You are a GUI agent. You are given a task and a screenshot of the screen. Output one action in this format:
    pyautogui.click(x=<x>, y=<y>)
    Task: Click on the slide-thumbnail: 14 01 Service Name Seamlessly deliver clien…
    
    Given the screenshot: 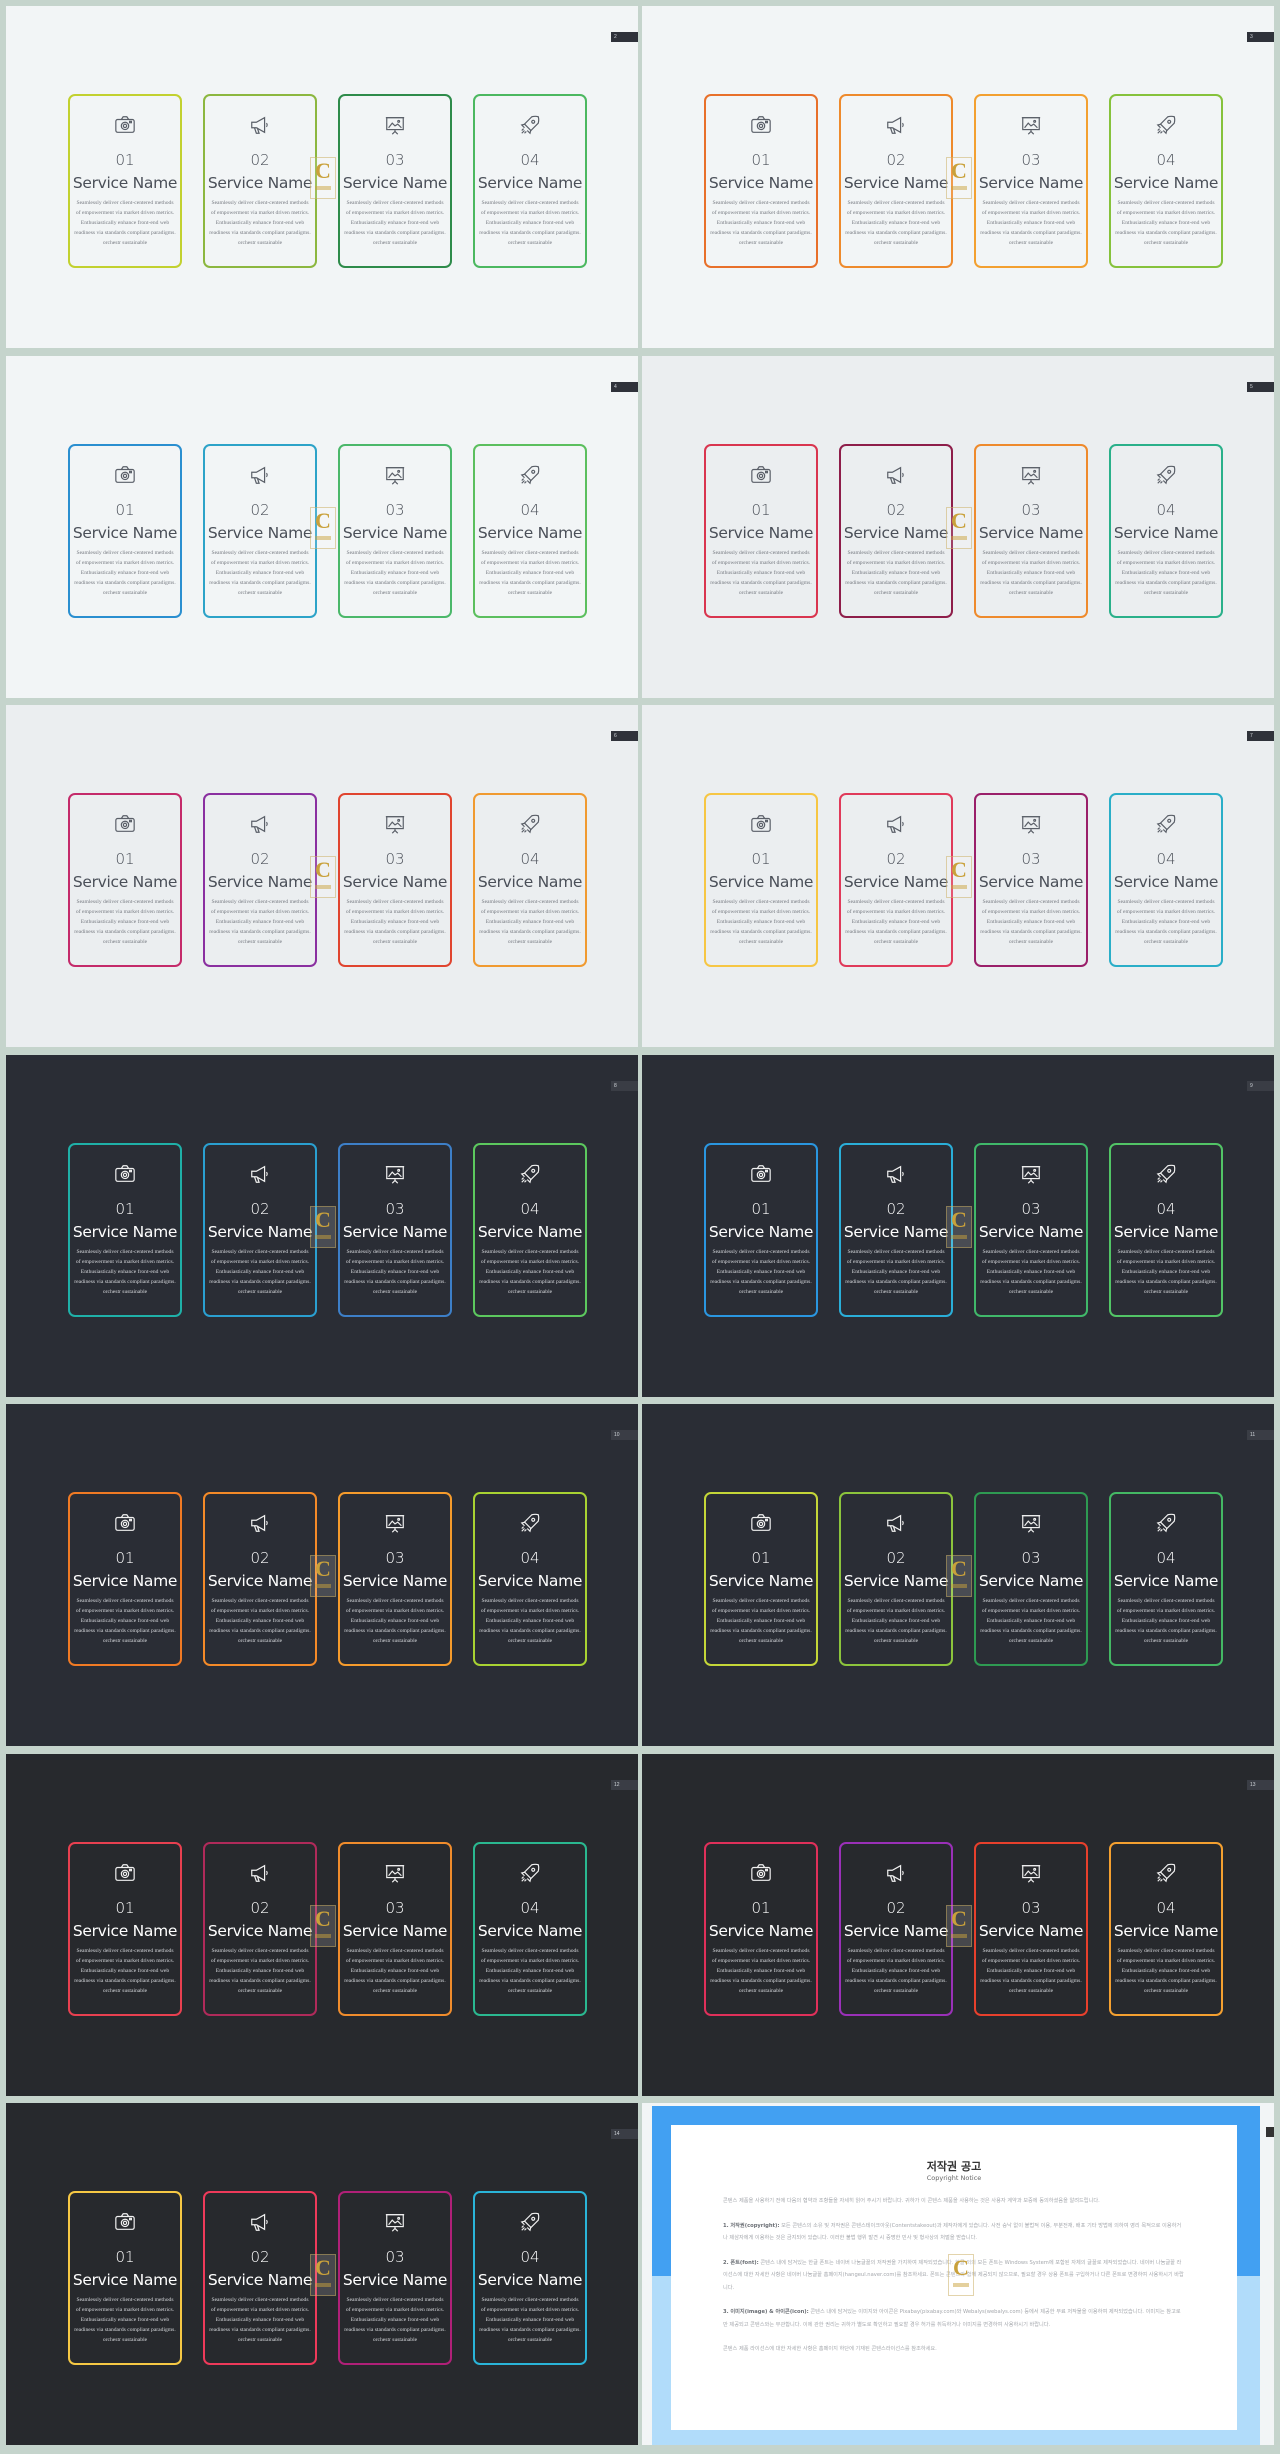 What is the action you would take?
    pyautogui.click(x=322, y=2274)
    